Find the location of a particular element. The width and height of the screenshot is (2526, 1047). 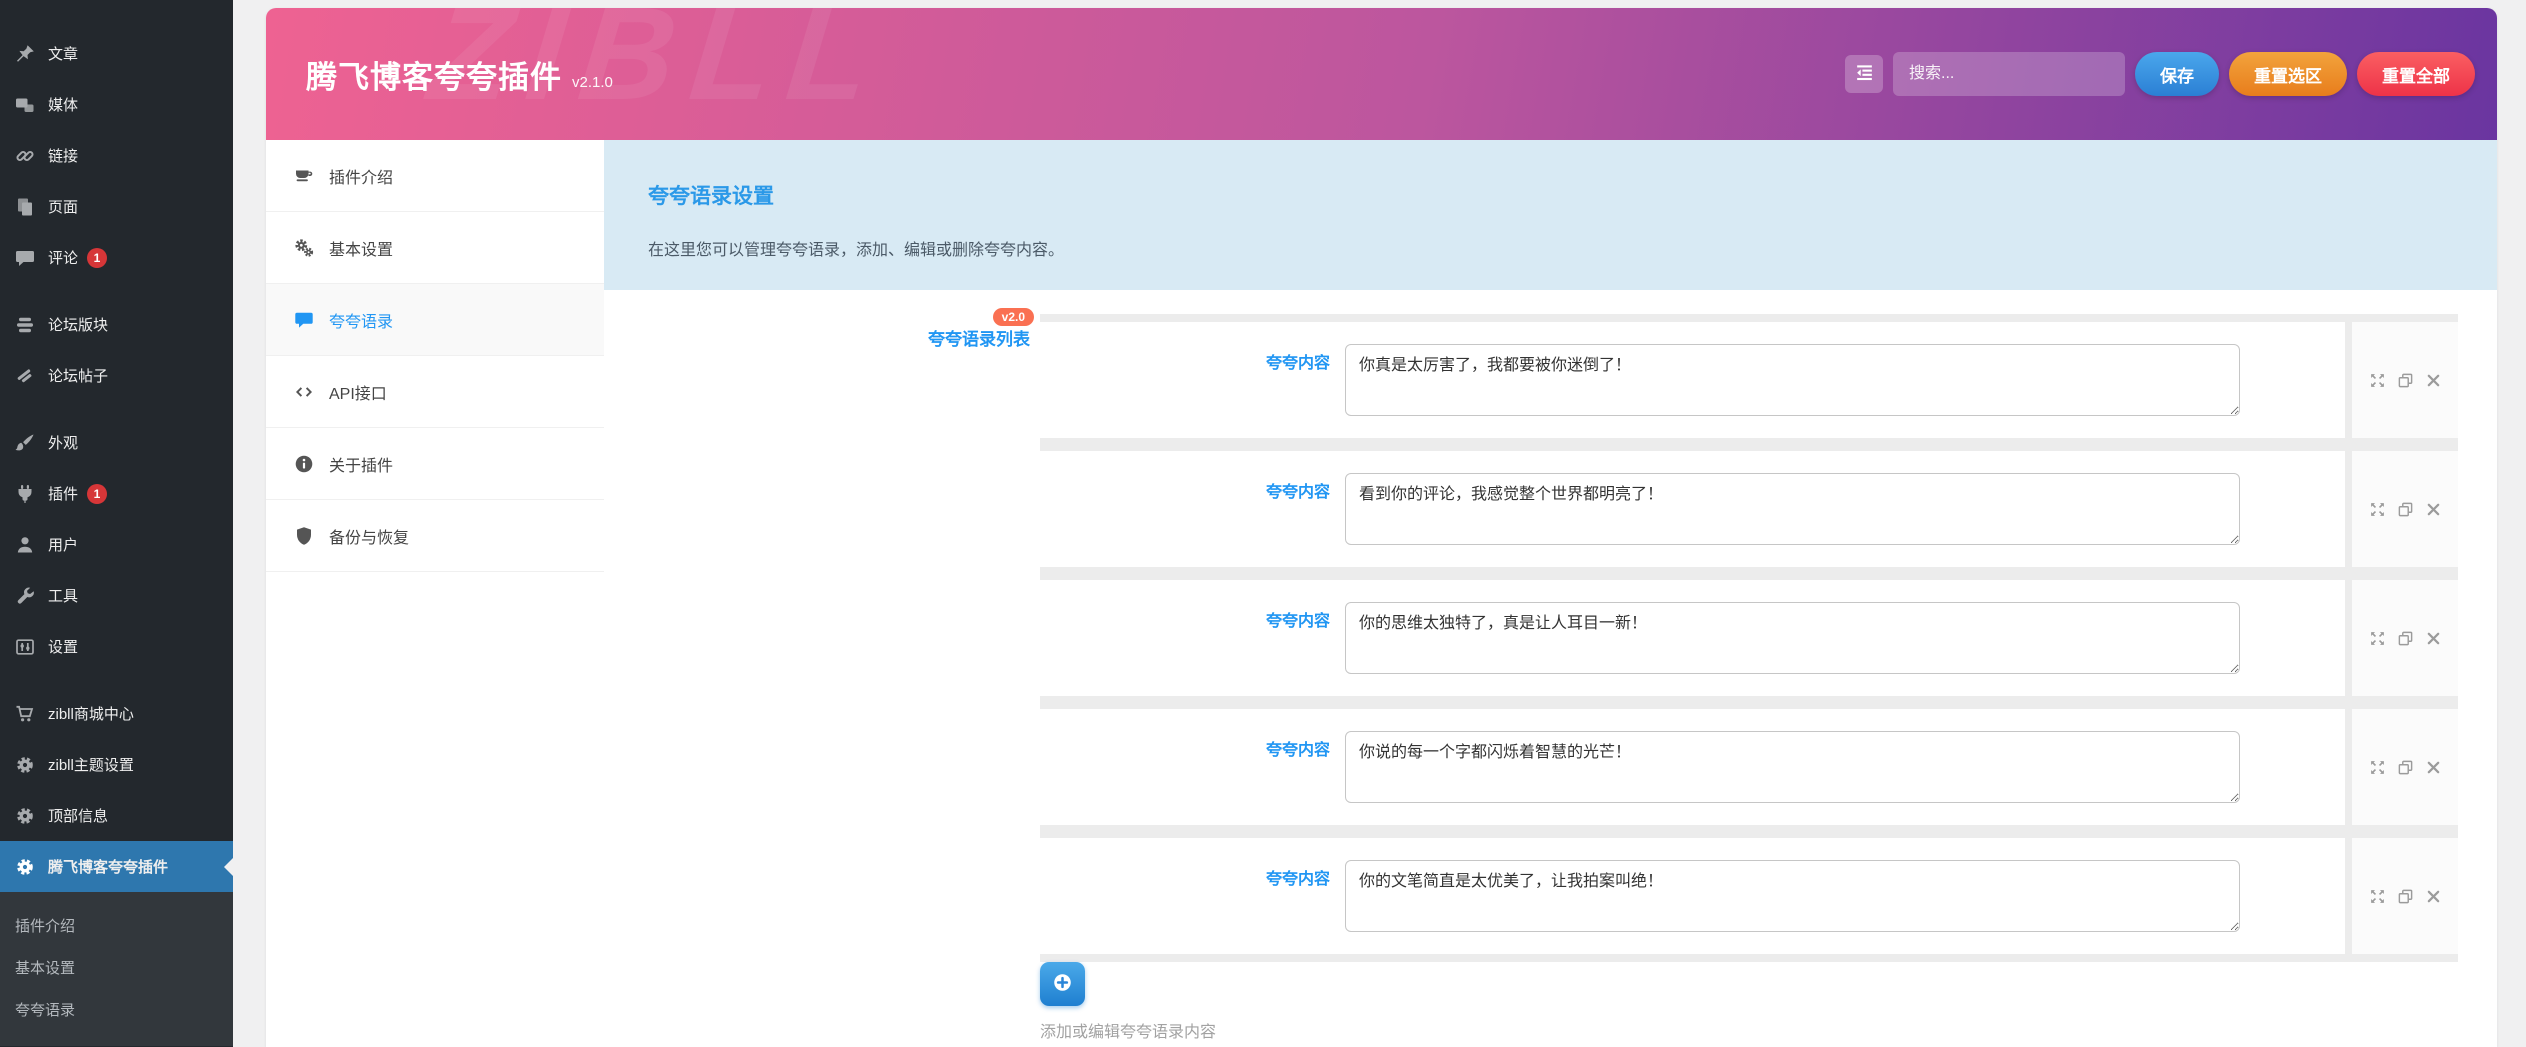

media-icon is located at coordinates (25, 105).